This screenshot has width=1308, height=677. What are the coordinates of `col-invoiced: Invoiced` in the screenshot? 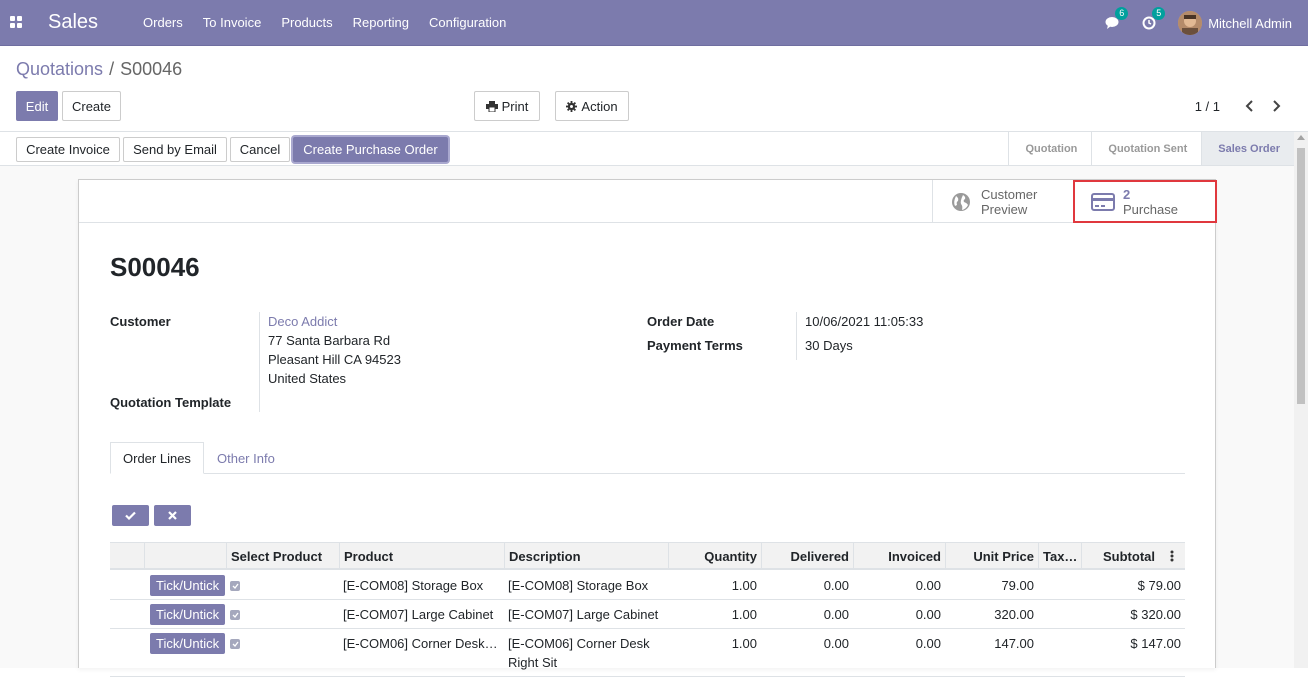 It's located at (899, 556).